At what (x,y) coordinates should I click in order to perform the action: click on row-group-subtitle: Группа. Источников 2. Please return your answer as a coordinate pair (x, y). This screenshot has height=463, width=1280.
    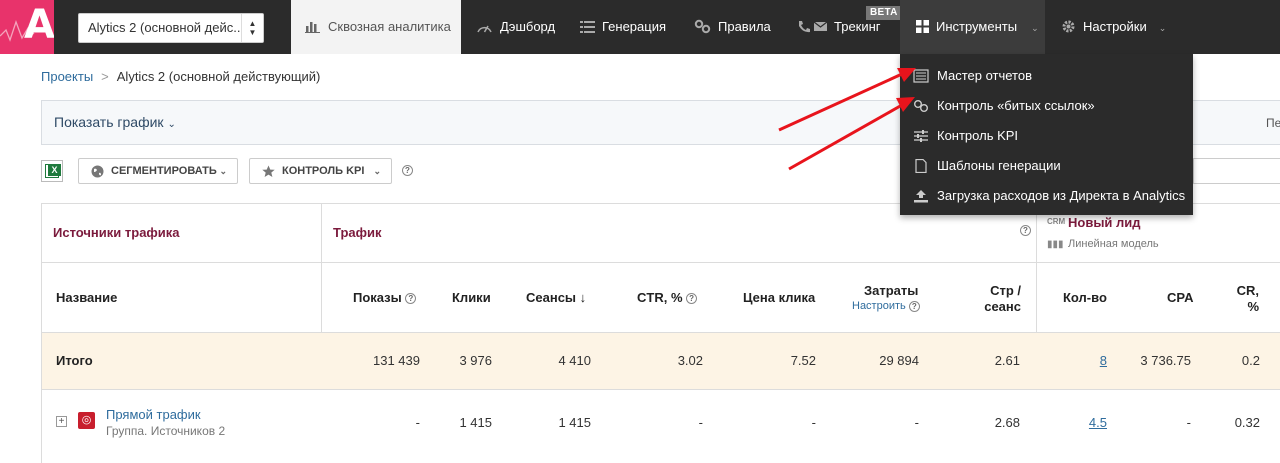
    Looking at the image, I should click on (166, 431).